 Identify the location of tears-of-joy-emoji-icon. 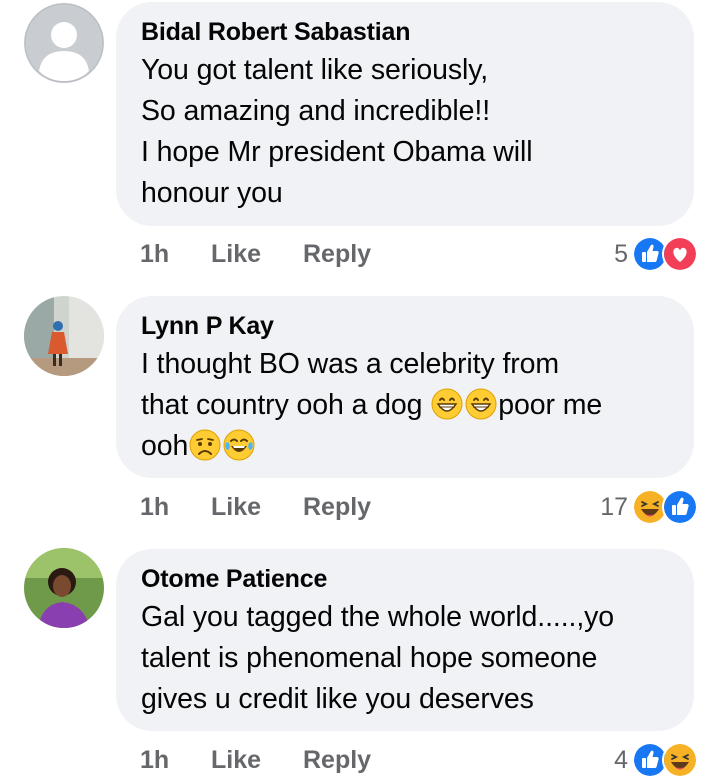
(239, 445).